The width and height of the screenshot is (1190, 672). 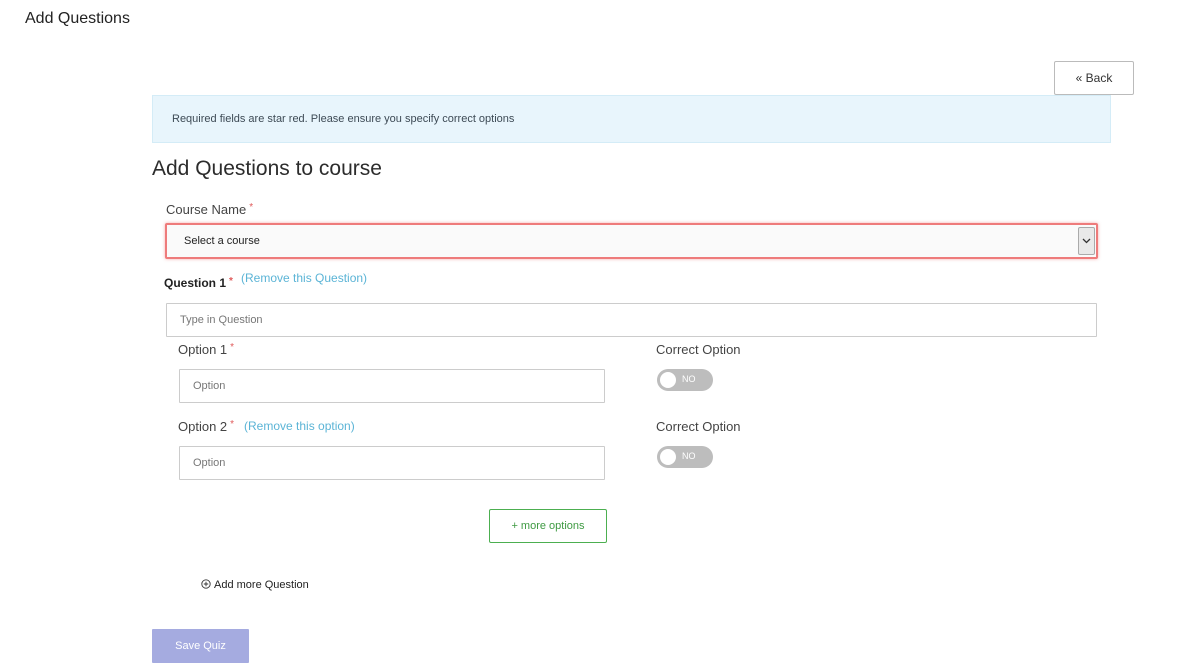 I want to click on course-select: Select a course, so click(x=631, y=241).